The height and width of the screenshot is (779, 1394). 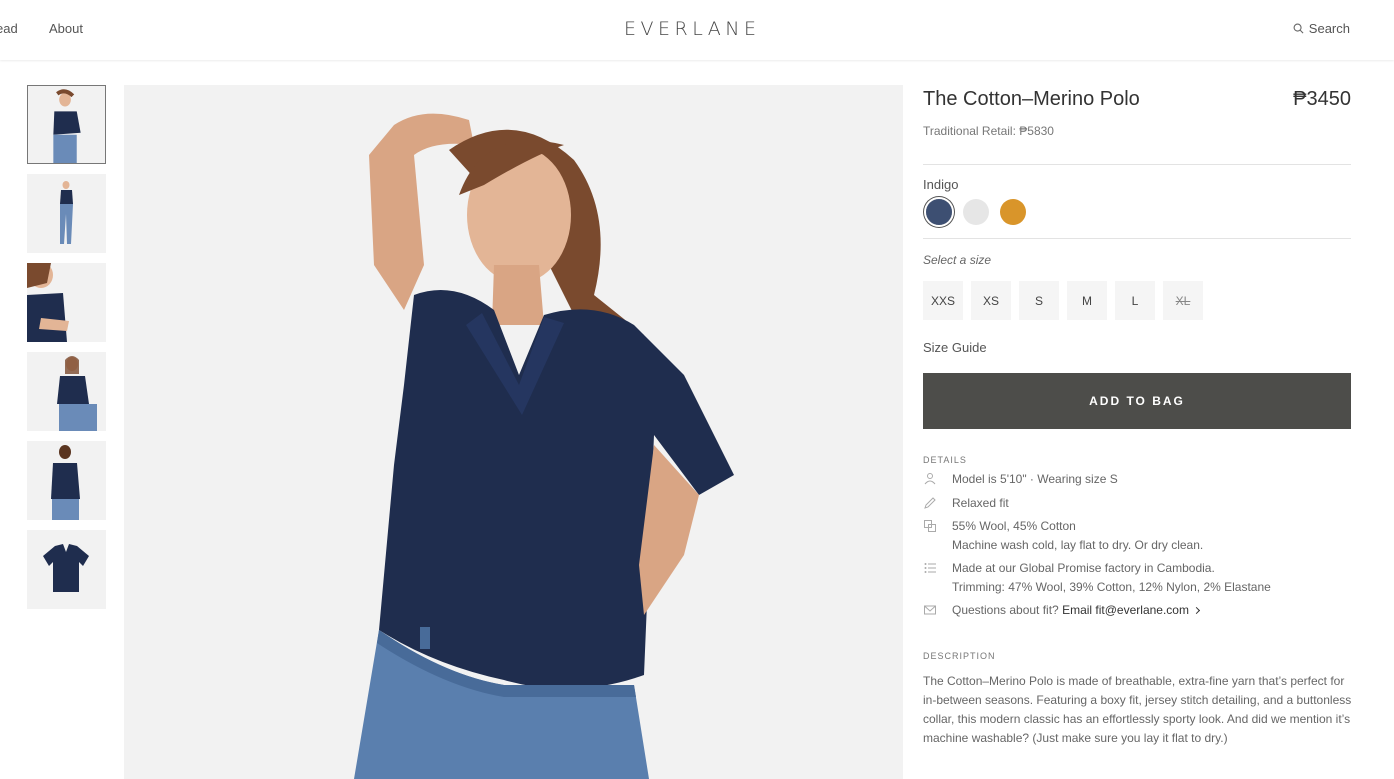 I want to click on thumbnail-list, so click(x=66, y=352).